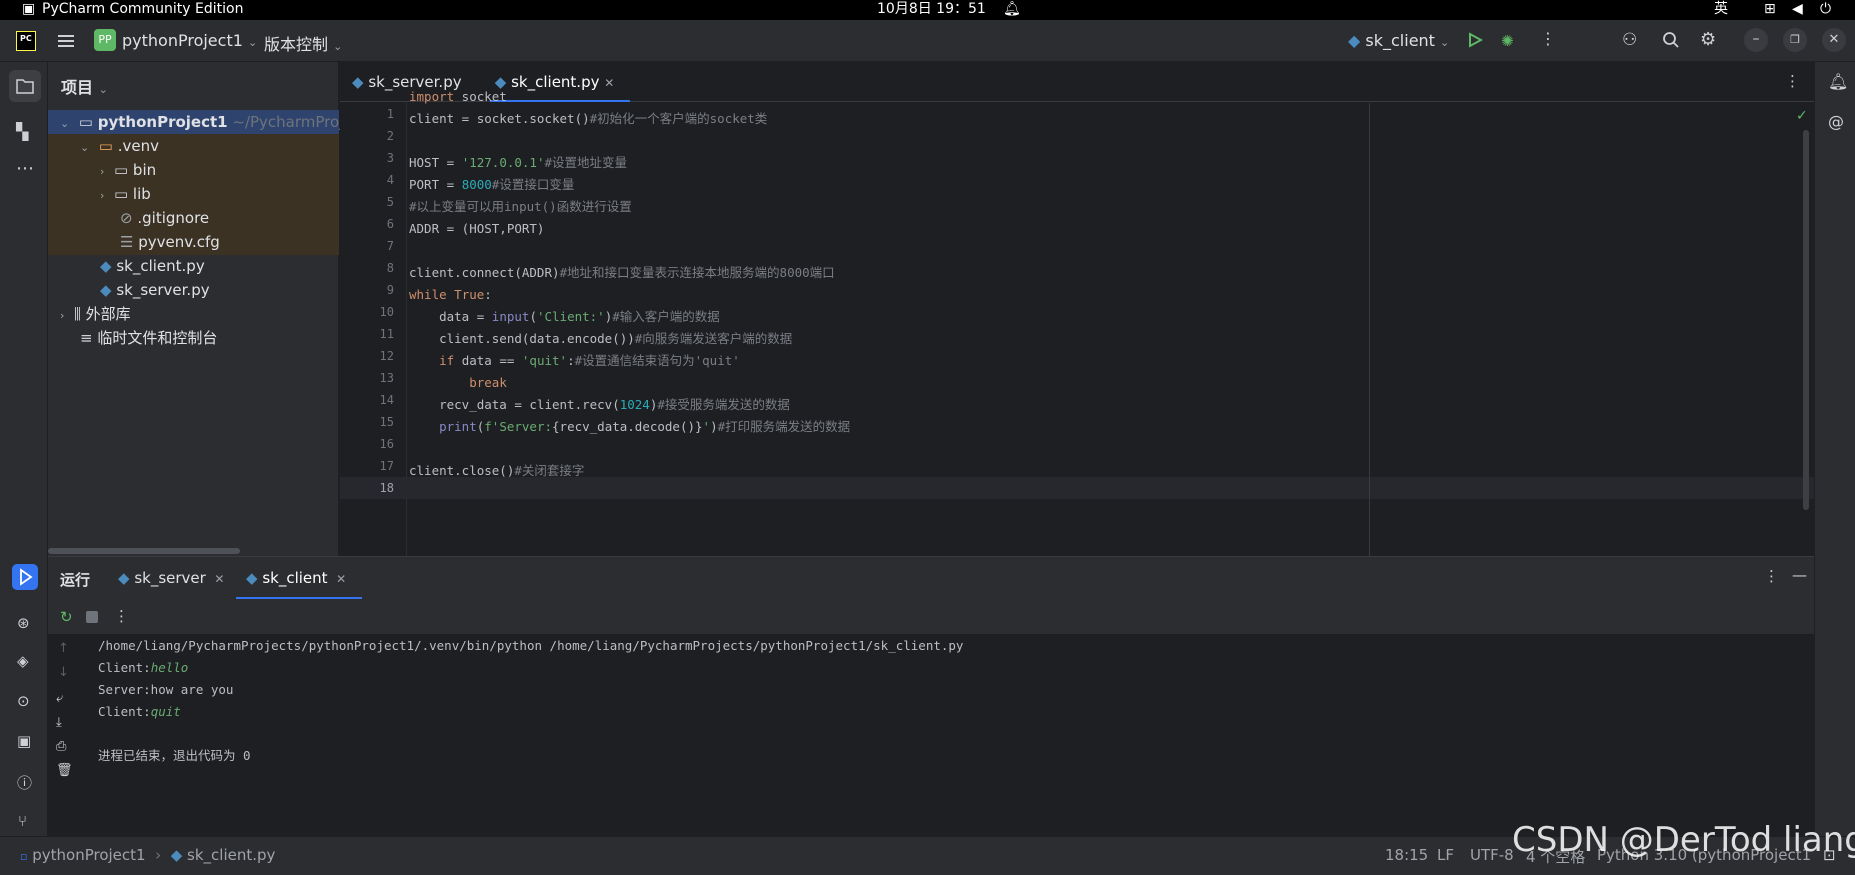 The height and width of the screenshot is (875, 1855). Describe the element at coordinates (144, 170) in the screenshot. I see `bin-label: bin` at that location.